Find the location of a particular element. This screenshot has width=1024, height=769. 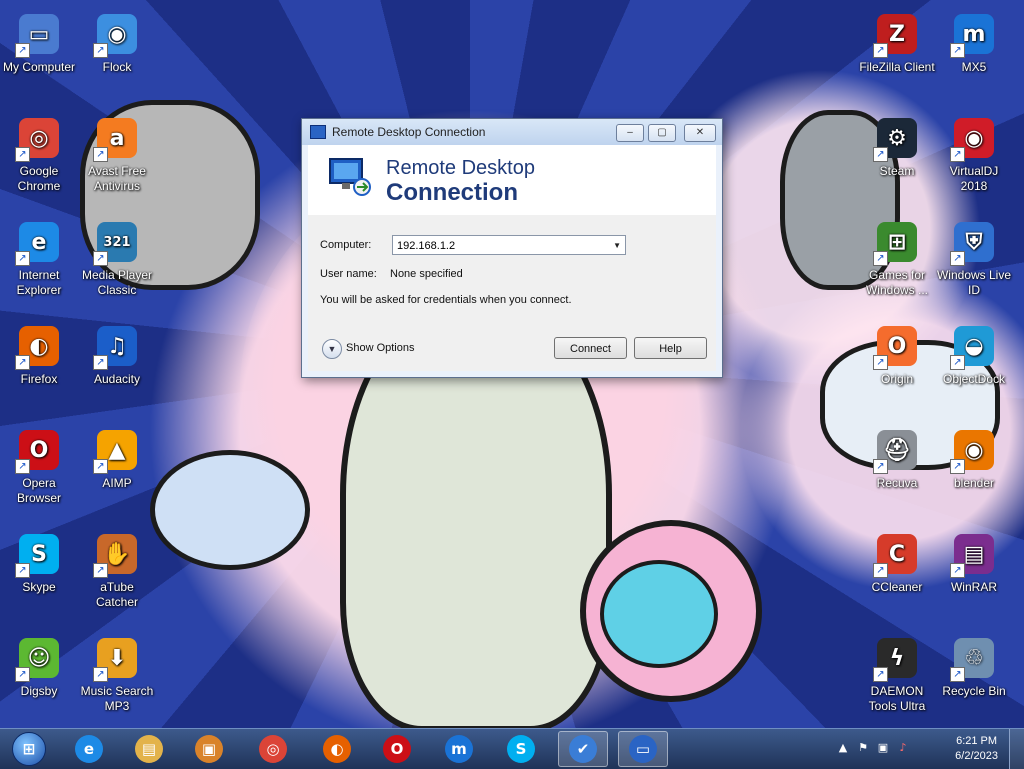

icon-image: S ↗ is located at coordinates (39, 554).